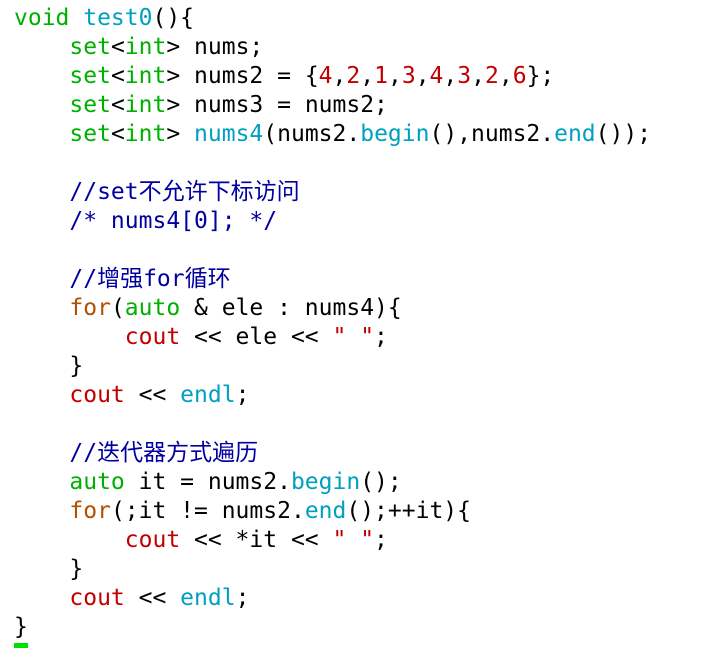 The width and height of the screenshot is (705, 650). What do you see at coordinates (122, 279) in the screenshot?
I see `code-token-comment: //增强for循环` at bounding box center [122, 279].